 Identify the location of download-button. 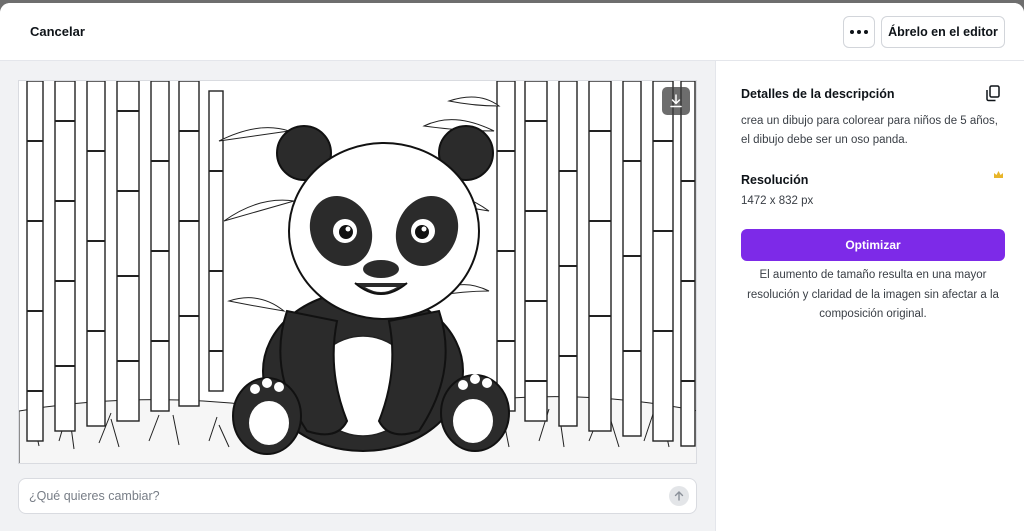
(676, 101).